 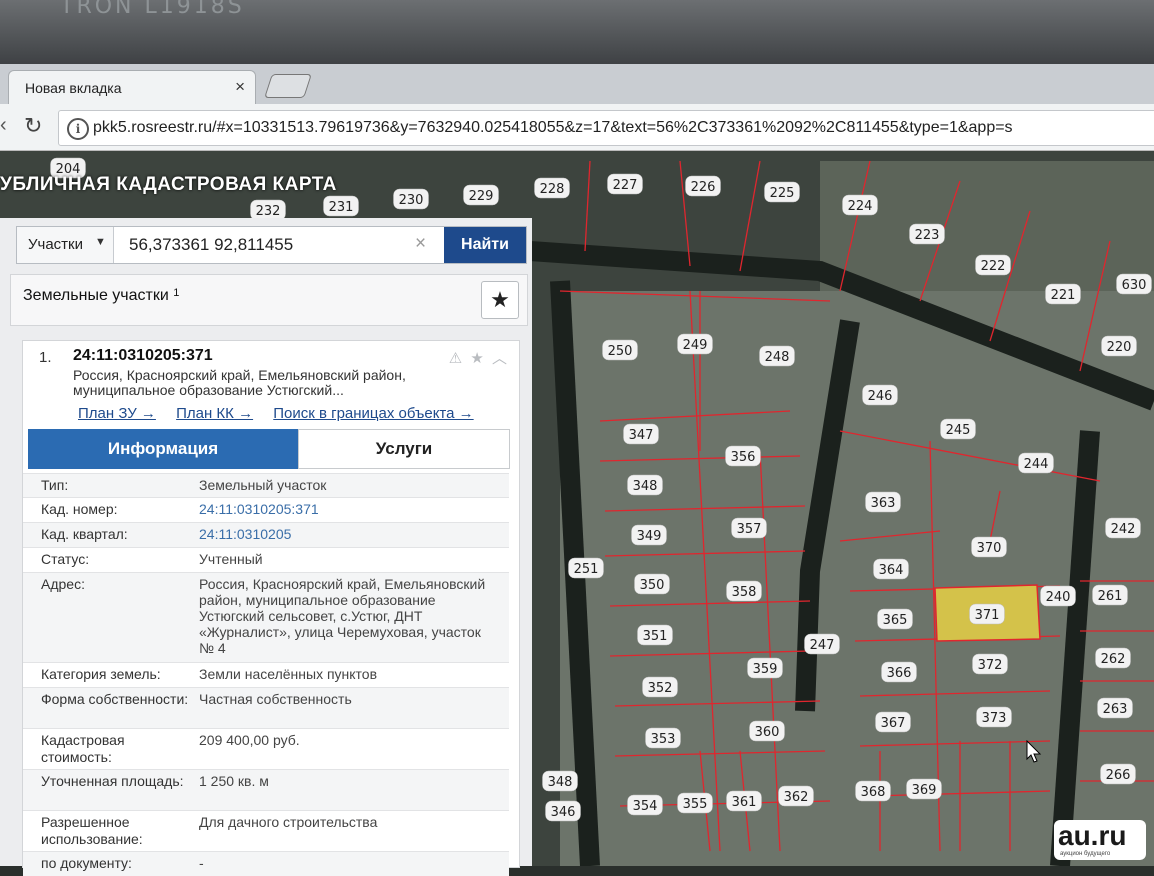 I want to click on parcel-label: 359, so click(x=765, y=669).